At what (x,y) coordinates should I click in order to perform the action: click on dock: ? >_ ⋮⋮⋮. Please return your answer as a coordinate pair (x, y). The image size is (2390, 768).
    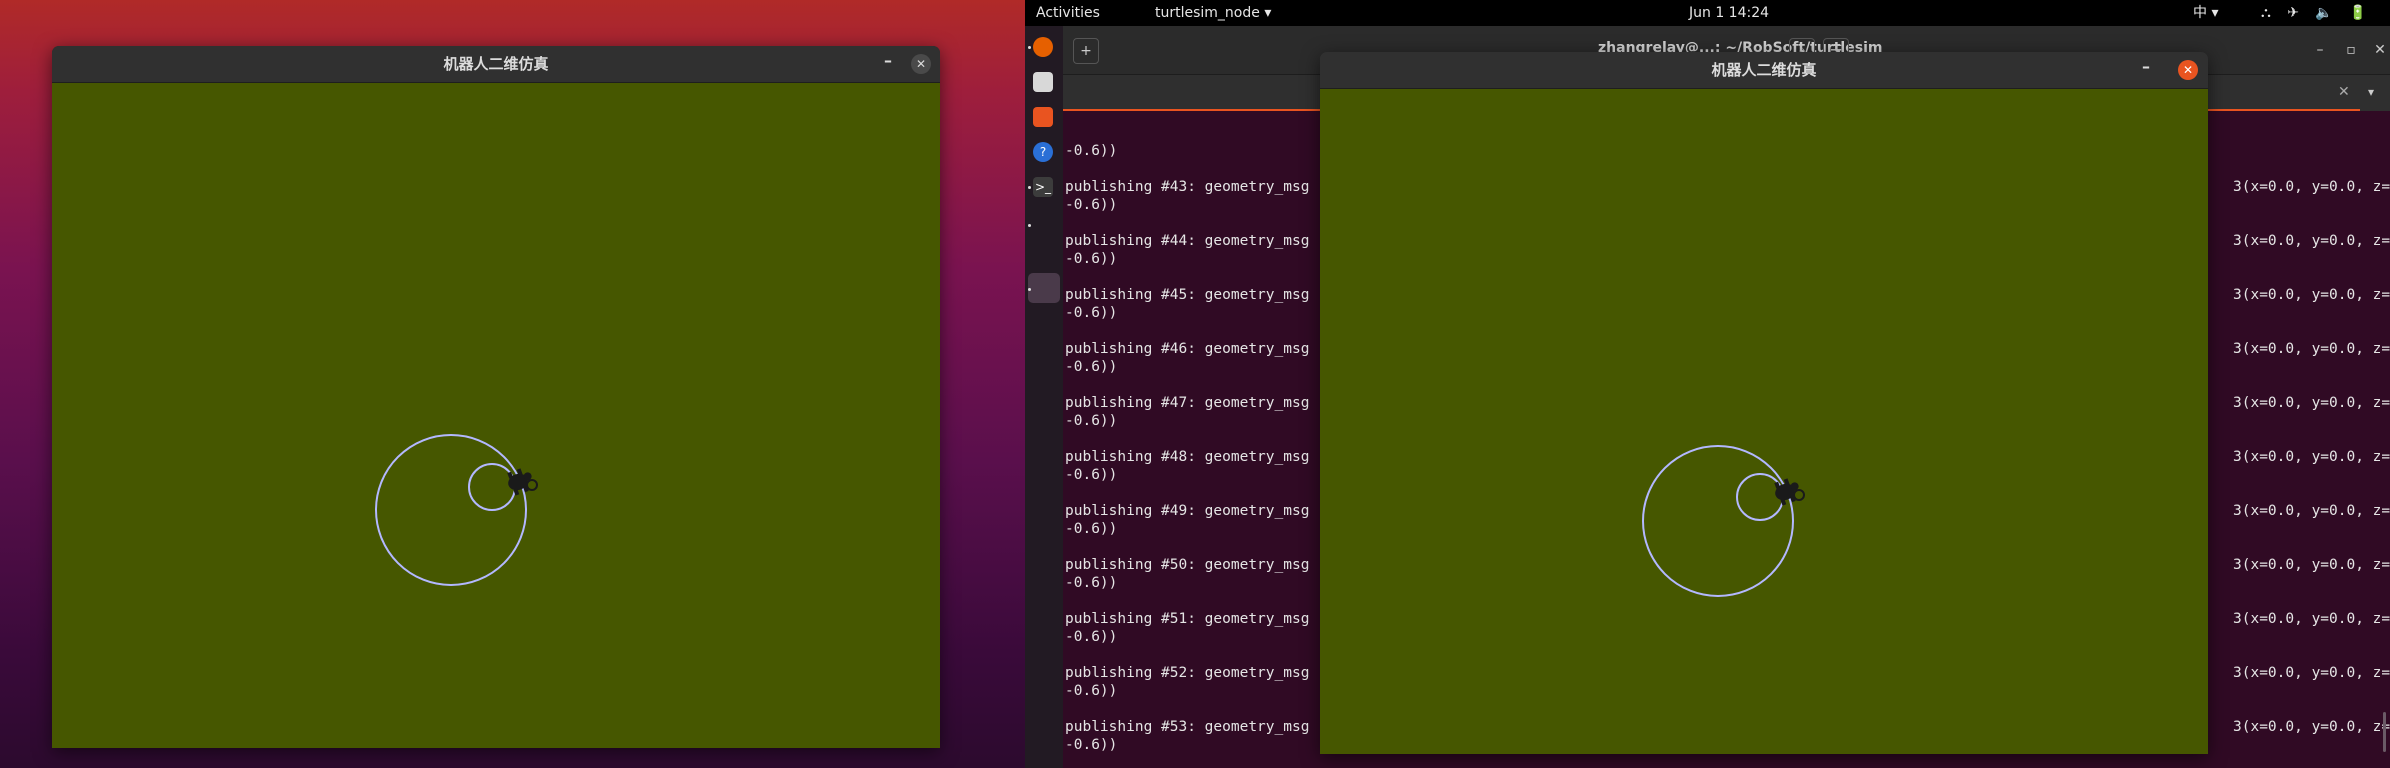
    Looking at the image, I should click on (1051, 397).